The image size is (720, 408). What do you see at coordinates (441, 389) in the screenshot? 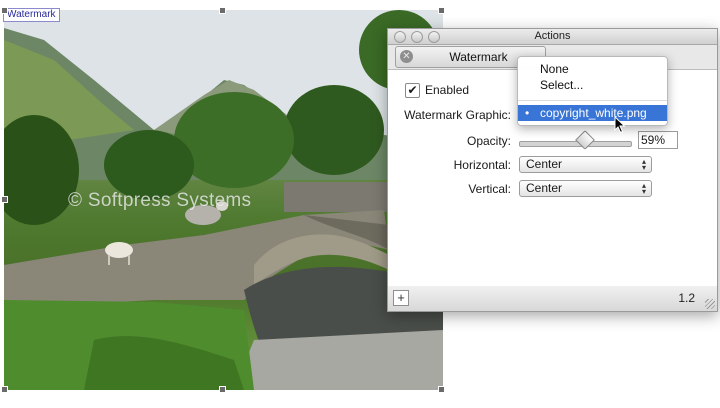
I see `resize-handle-bottom-right` at bounding box center [441, 389].